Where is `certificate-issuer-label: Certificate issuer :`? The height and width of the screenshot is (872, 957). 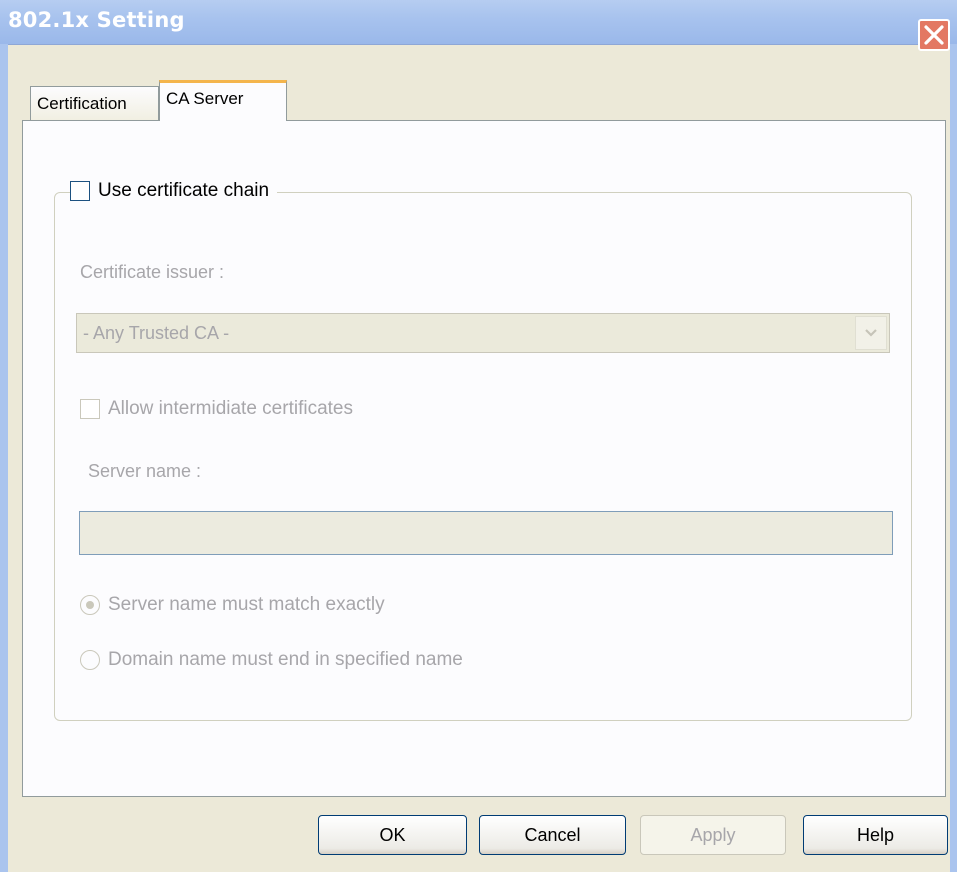
certificate-issuer-label: Certificate issuer : is located at coordinates (152, 272).